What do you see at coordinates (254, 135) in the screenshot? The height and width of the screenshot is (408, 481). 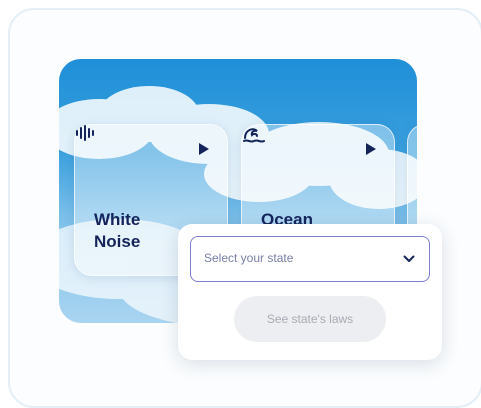 I see `wave-icon` at bounding box center [254, 135].